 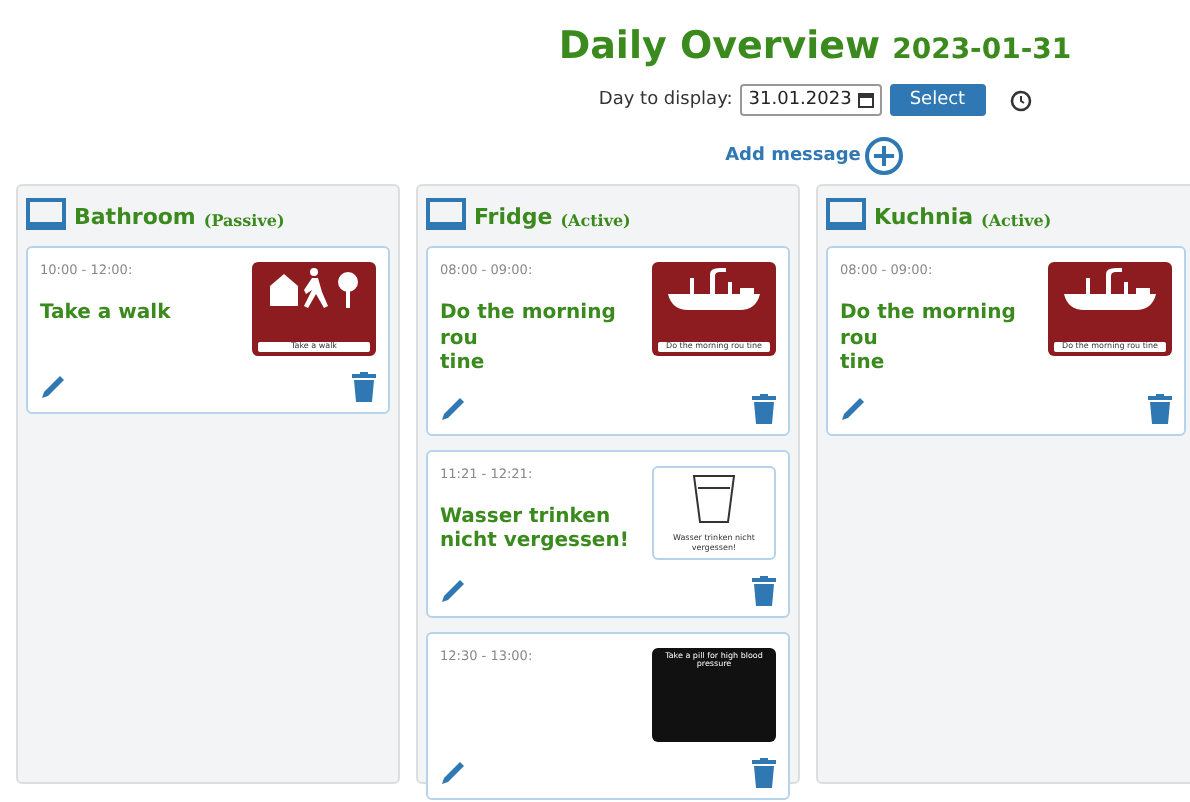 What do you see at coordinates (105, 314) in the screenshot?
I see `message-title: Take a walk` at bounding box center [105, 314].